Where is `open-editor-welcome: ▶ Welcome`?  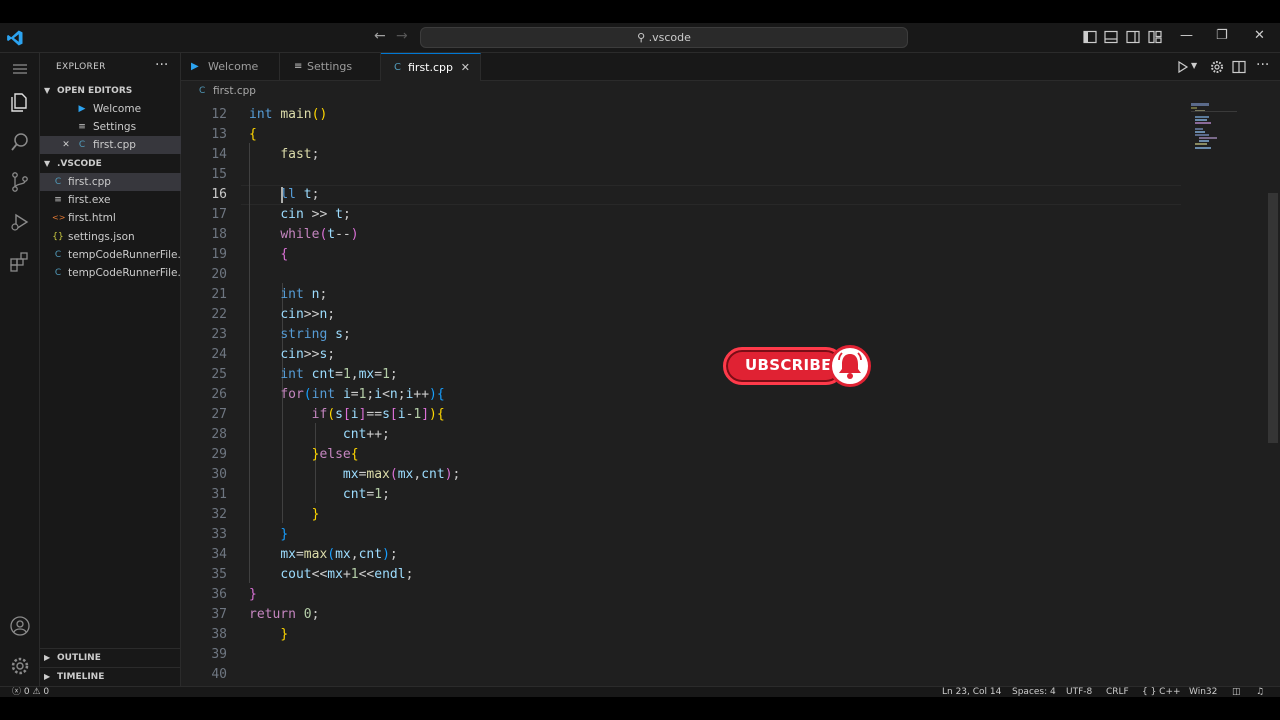 open-editor-welcome: ▶ Welcome is located at coordinates (110, 109).